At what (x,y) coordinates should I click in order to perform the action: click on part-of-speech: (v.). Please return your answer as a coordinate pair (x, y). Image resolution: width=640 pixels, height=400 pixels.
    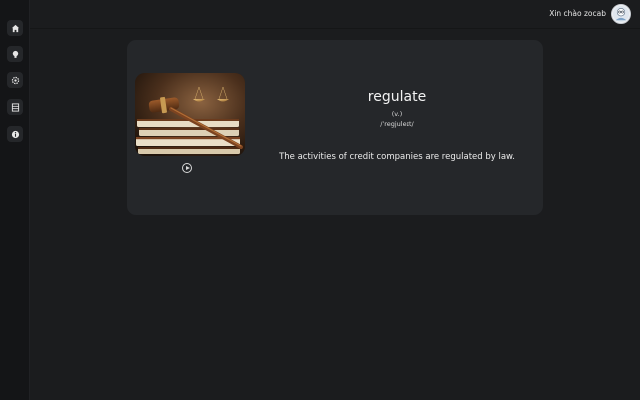
    Looking at the image, I should click on (397, 114).